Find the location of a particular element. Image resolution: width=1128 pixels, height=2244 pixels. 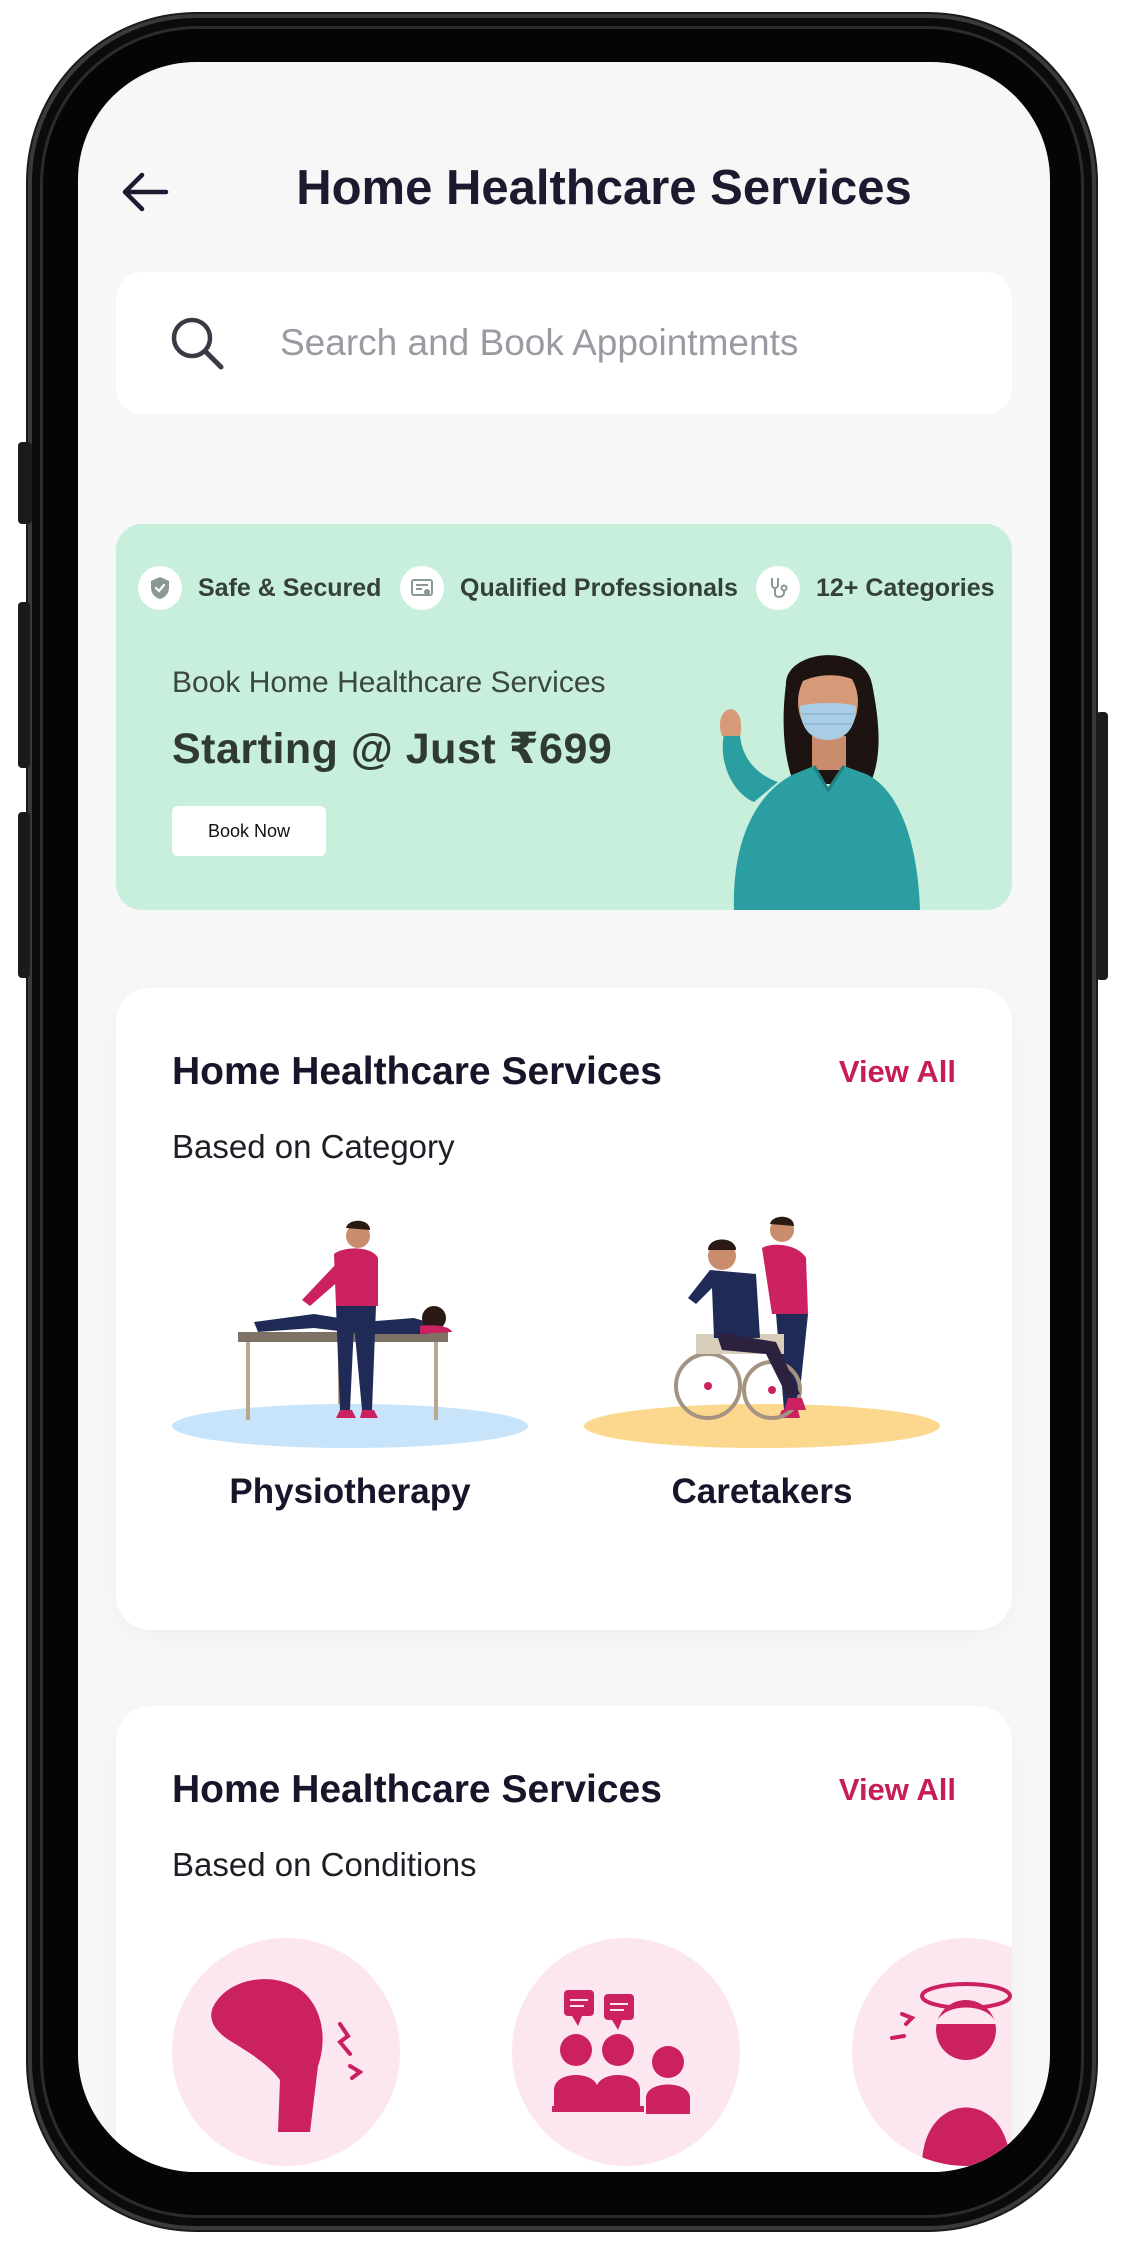

shield-check-icon is located at coordinates (160, 588).